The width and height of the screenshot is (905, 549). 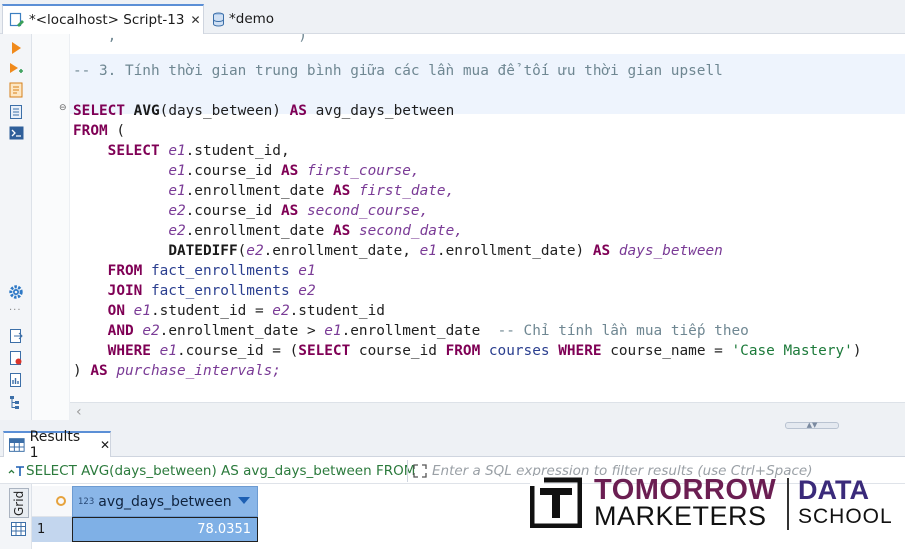 I want to click on export-icon, so click(x=16, y=336).